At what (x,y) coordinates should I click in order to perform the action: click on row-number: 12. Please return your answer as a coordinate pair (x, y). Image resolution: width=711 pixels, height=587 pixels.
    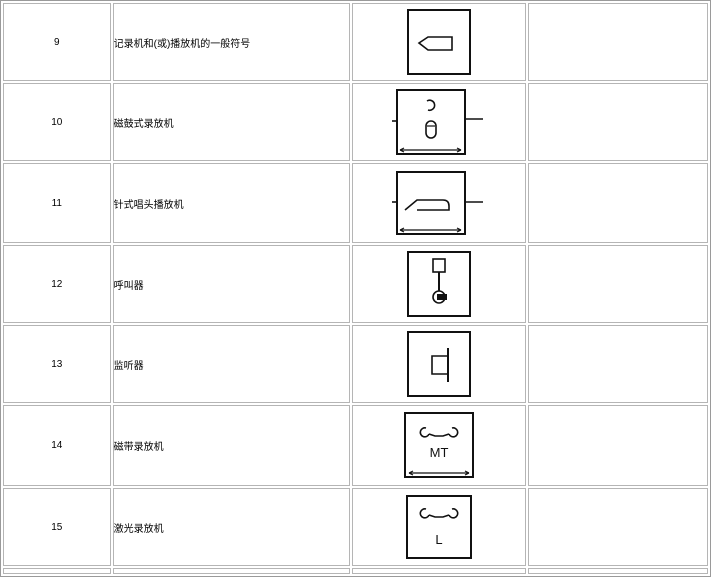
    Looking at the image, I should click on (57, 284).